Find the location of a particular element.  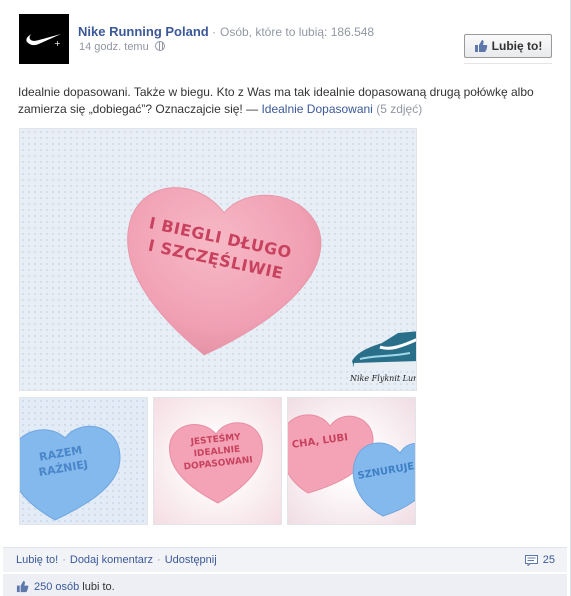

likes-suffix: lubi to. is located at coordinates (98, 586).